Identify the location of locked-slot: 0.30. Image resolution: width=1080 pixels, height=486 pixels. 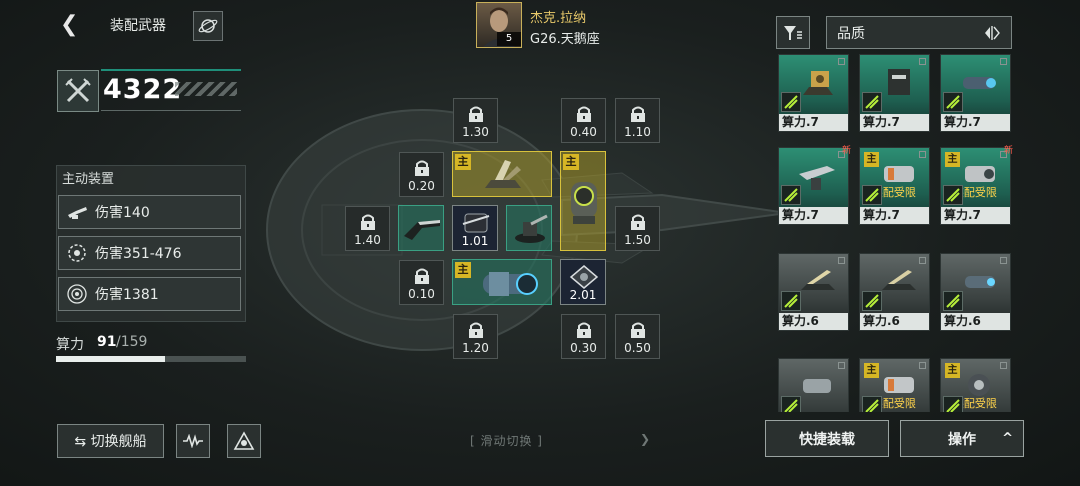
(583, 336).